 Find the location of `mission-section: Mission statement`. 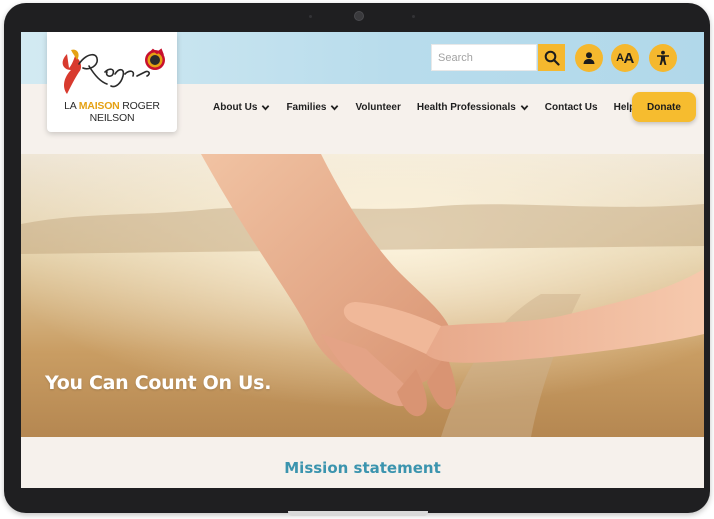

mission-section: Mission statement is located at coordinates (362, 462).